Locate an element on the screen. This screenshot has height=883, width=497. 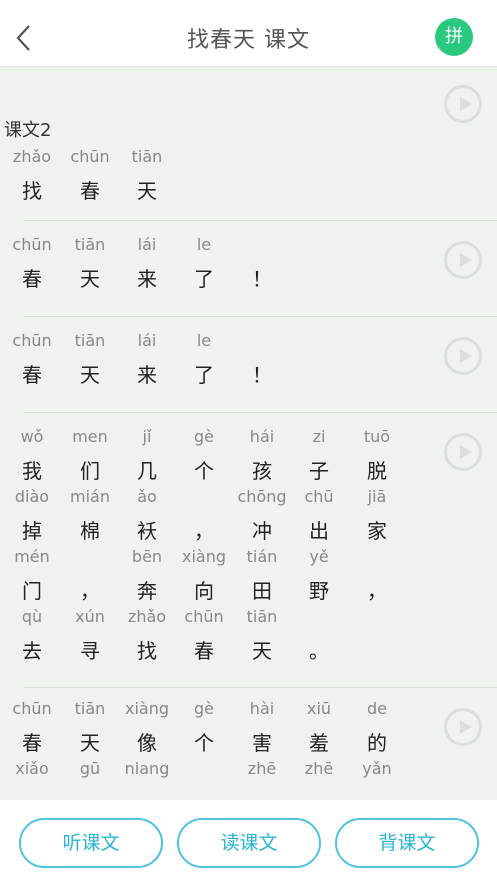
listen-lesson-button: 听课文 is located at coordinates (91, 843).